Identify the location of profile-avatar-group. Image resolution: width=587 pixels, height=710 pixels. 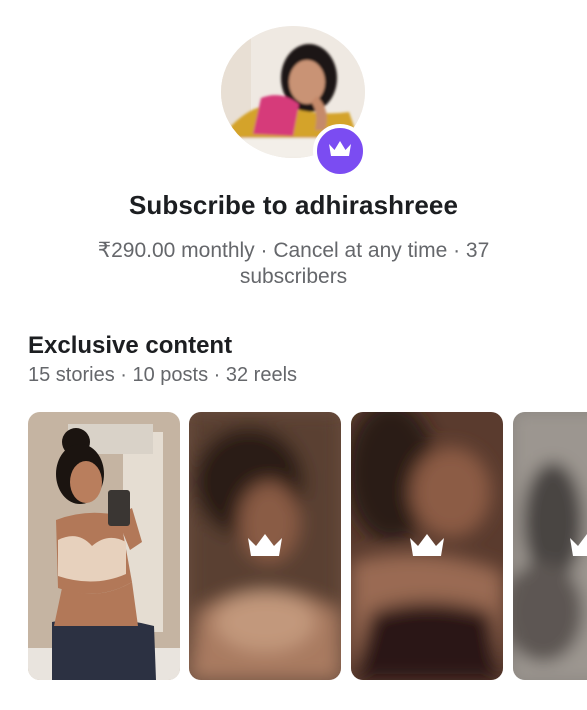
(294, 102).